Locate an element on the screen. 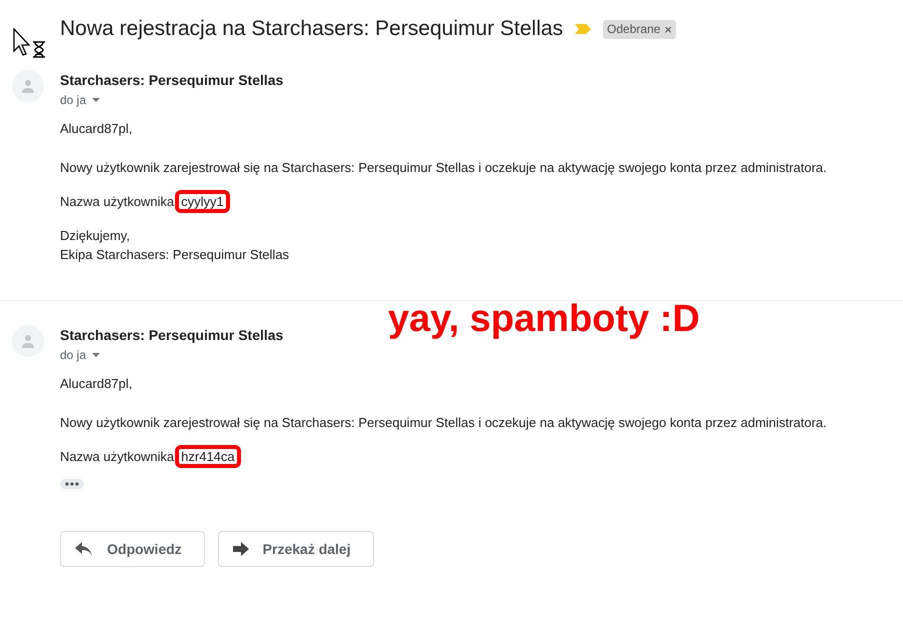  label-chip: Odebrane × is located at coordinates (639, 29).